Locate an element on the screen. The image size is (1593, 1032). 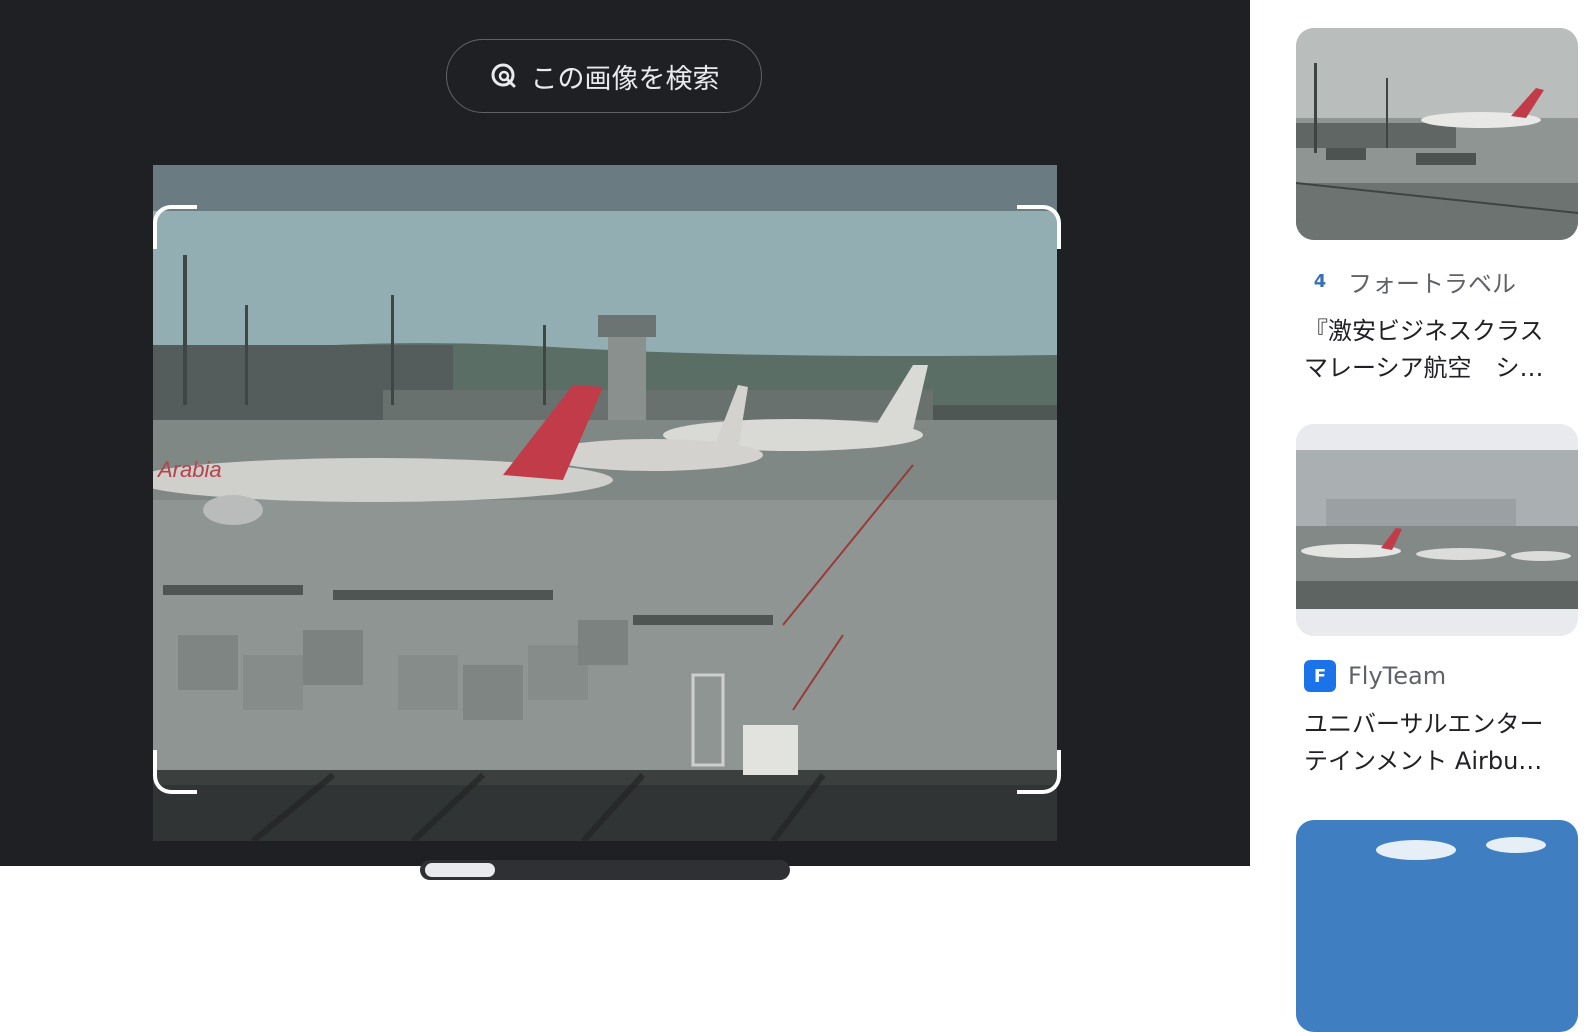
mode-toggle-knob is located at coordinates (460, 870).